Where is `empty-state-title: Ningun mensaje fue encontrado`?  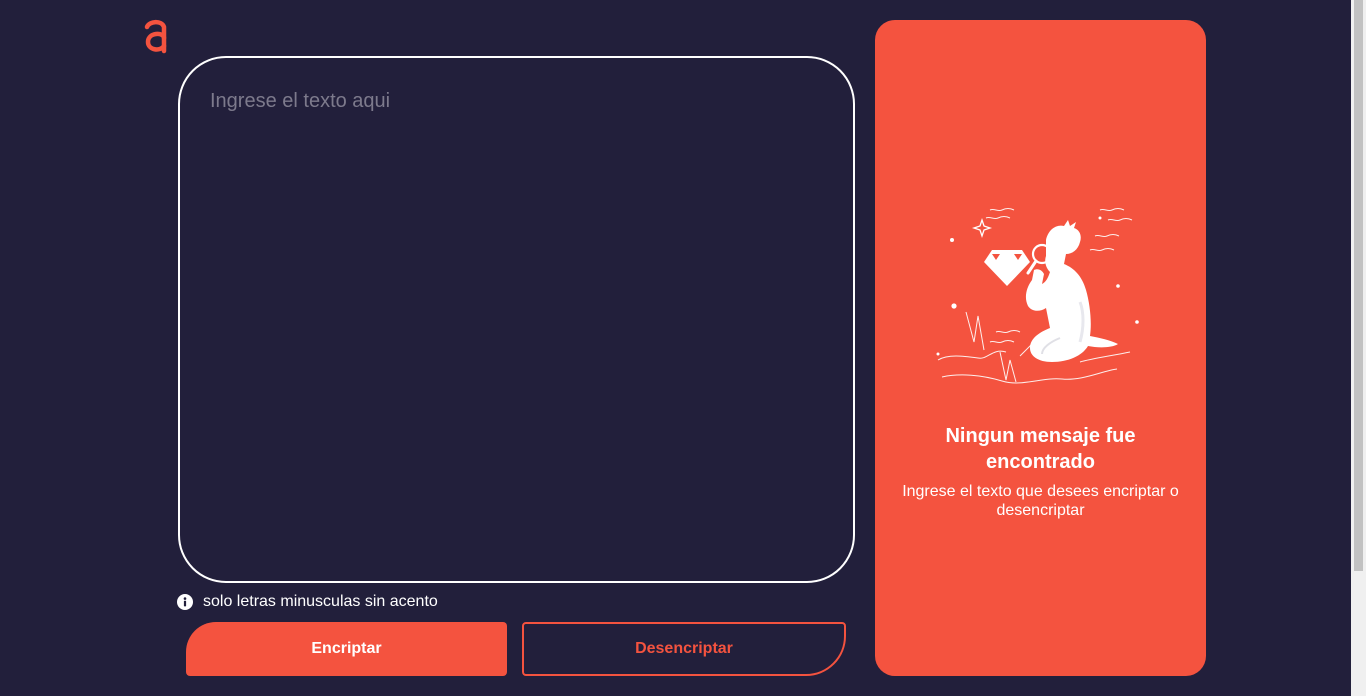 empty-state-title: Ningun mensaje fue encontrado is located at coordinates (1040, 449).